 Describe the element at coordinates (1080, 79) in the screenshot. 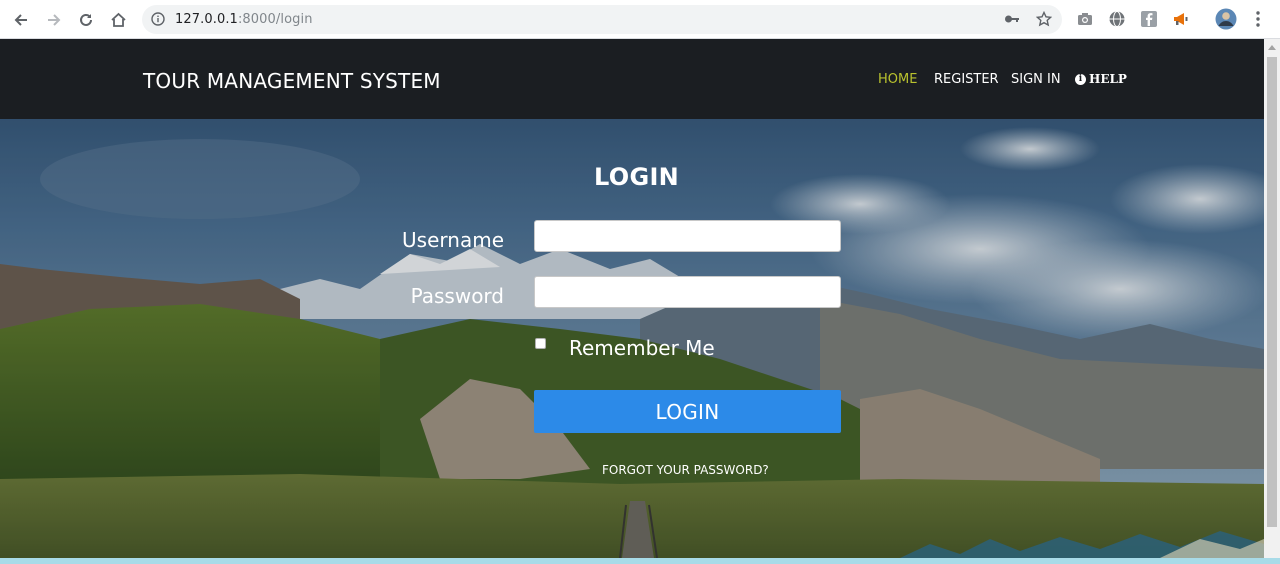

I see `info-circle-icon: i` at that location.